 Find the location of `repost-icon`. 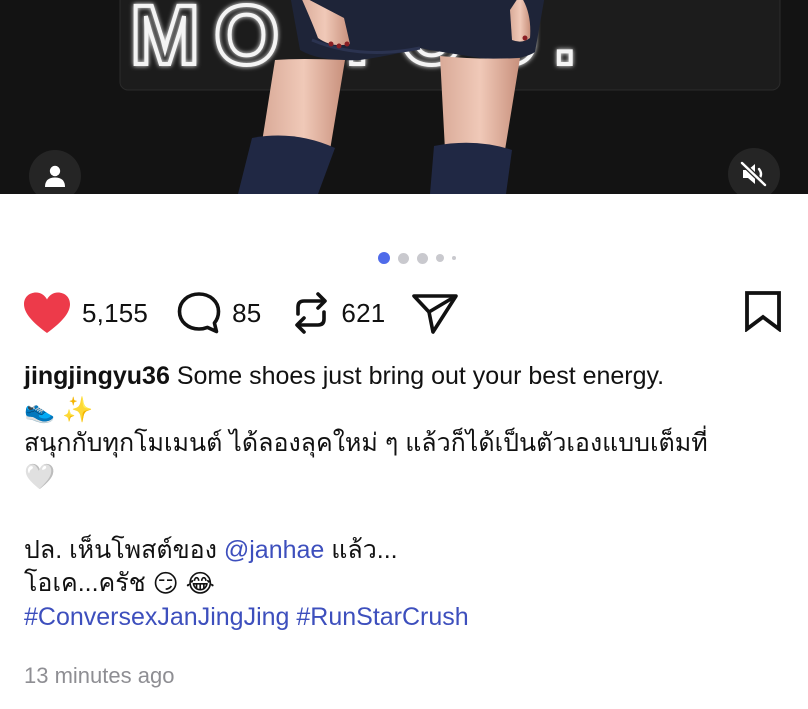

repost-icon is located at coordinates (311, 313).